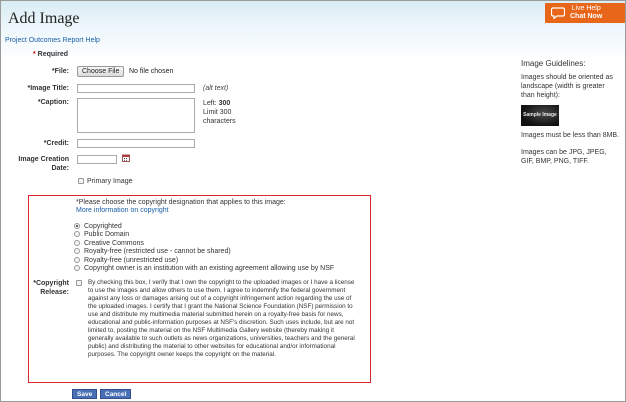  I want to click on credit-label: *Credit:, so click(56, 143).